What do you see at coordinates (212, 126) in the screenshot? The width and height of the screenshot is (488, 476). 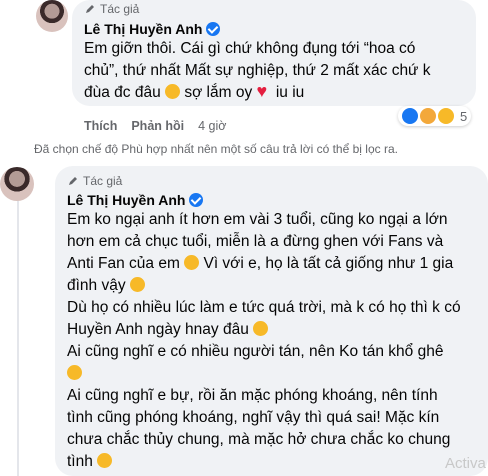 I see `timestamp: 4 giờ` at bounding box center [212, 126].